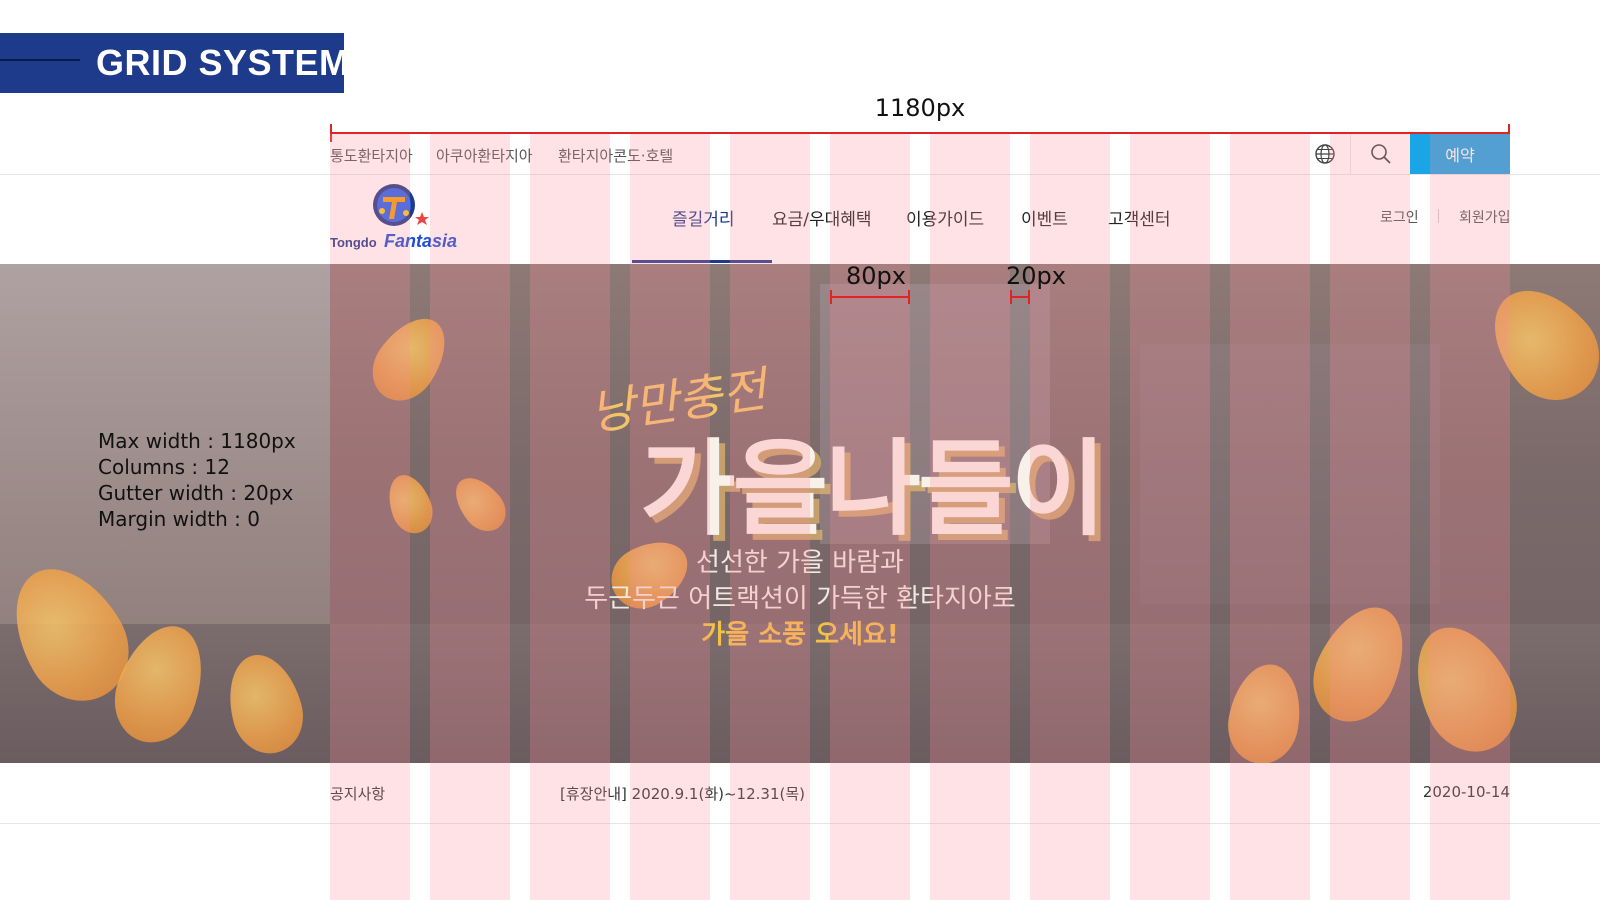 Image resolution: width=1600 pixels, height=900 pixels. Describe the element at coordinates (1460, 154) in the screenshot. I see `reserve-button: 예약` at that location.